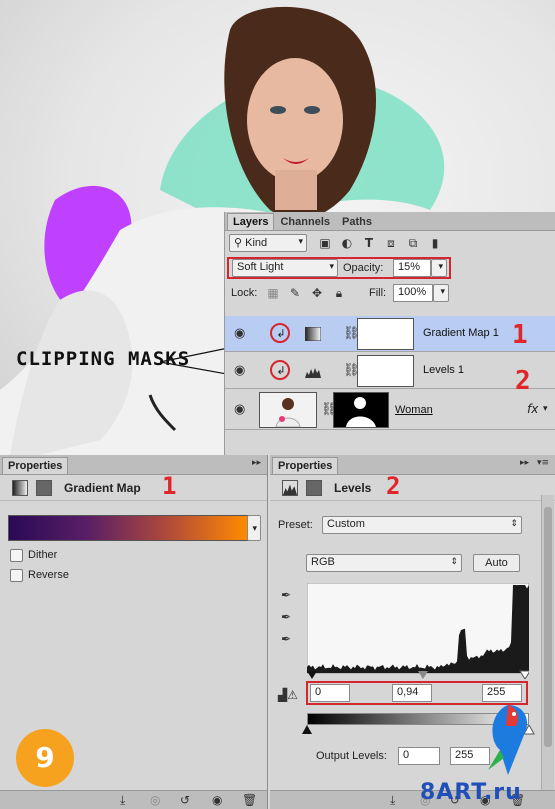  I want to click on dither-label: Dither, so click(43, 555).